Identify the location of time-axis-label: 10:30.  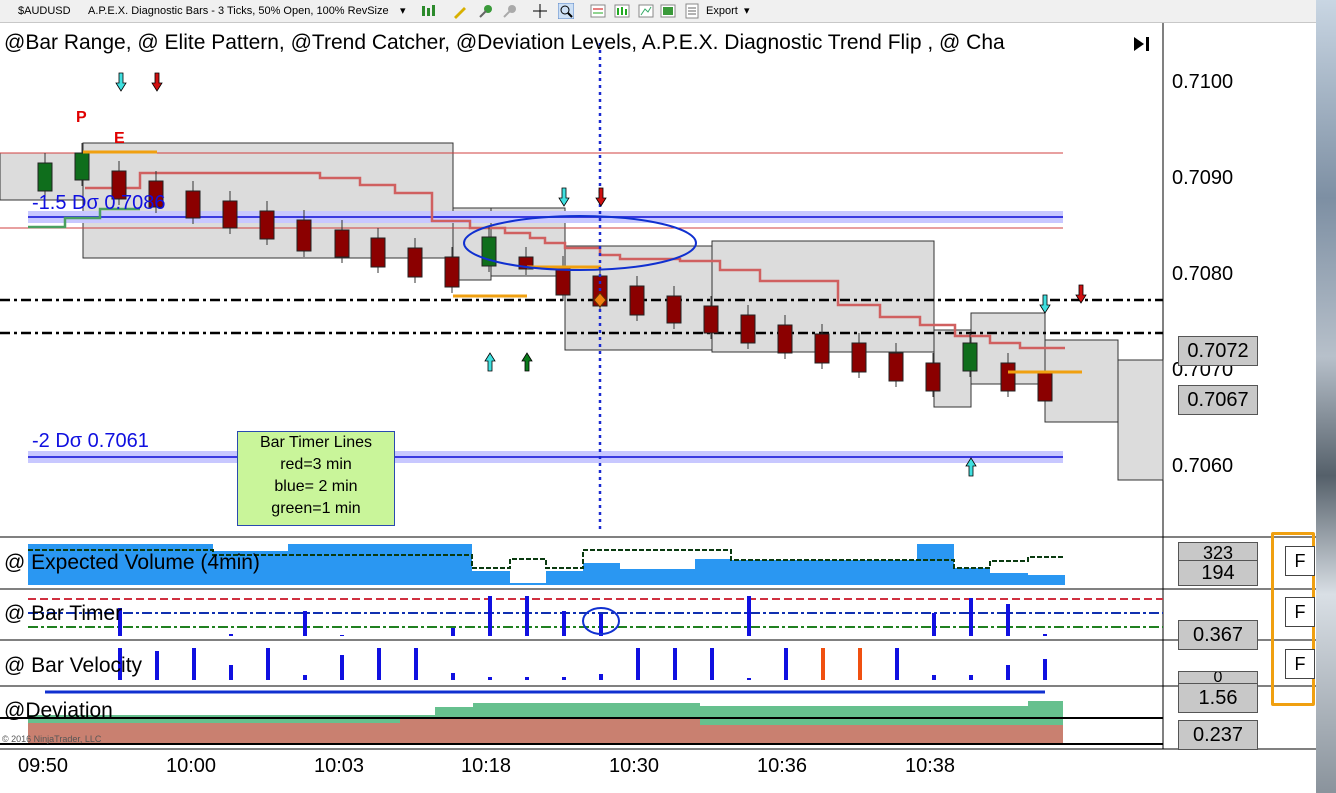
(634, 766).